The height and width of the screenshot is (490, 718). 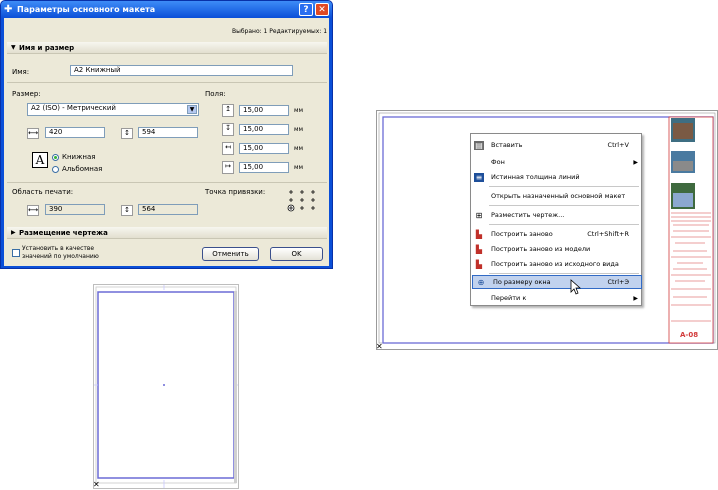 I want to click on print-area-label: Область печати:, so click(x=43, y=192).